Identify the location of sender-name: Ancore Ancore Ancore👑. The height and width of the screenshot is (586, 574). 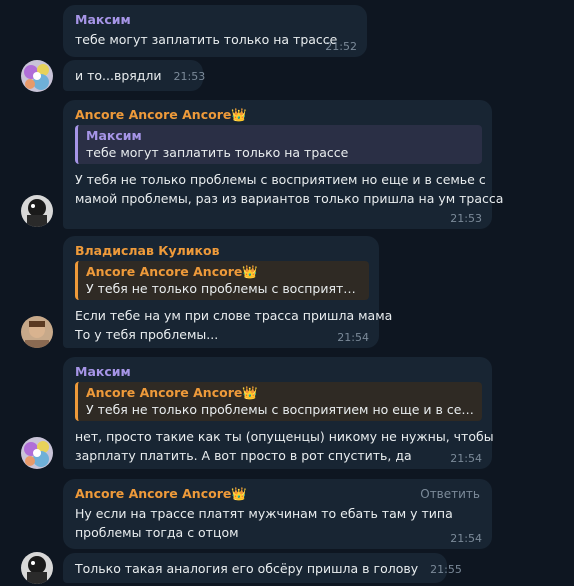
(278, 114).